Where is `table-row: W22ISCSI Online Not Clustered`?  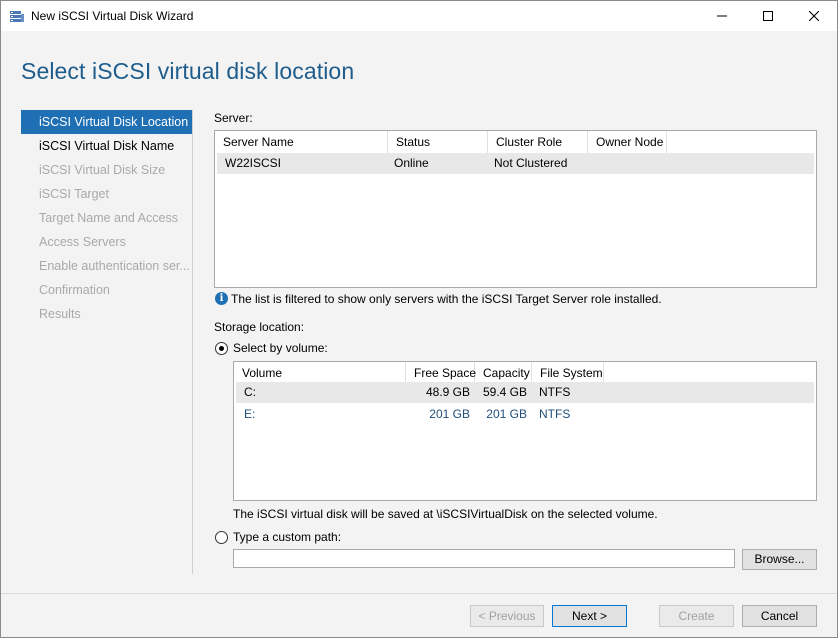
table-row: W22ISCSI Online Not Clustered is located at coordinates (515, 163).